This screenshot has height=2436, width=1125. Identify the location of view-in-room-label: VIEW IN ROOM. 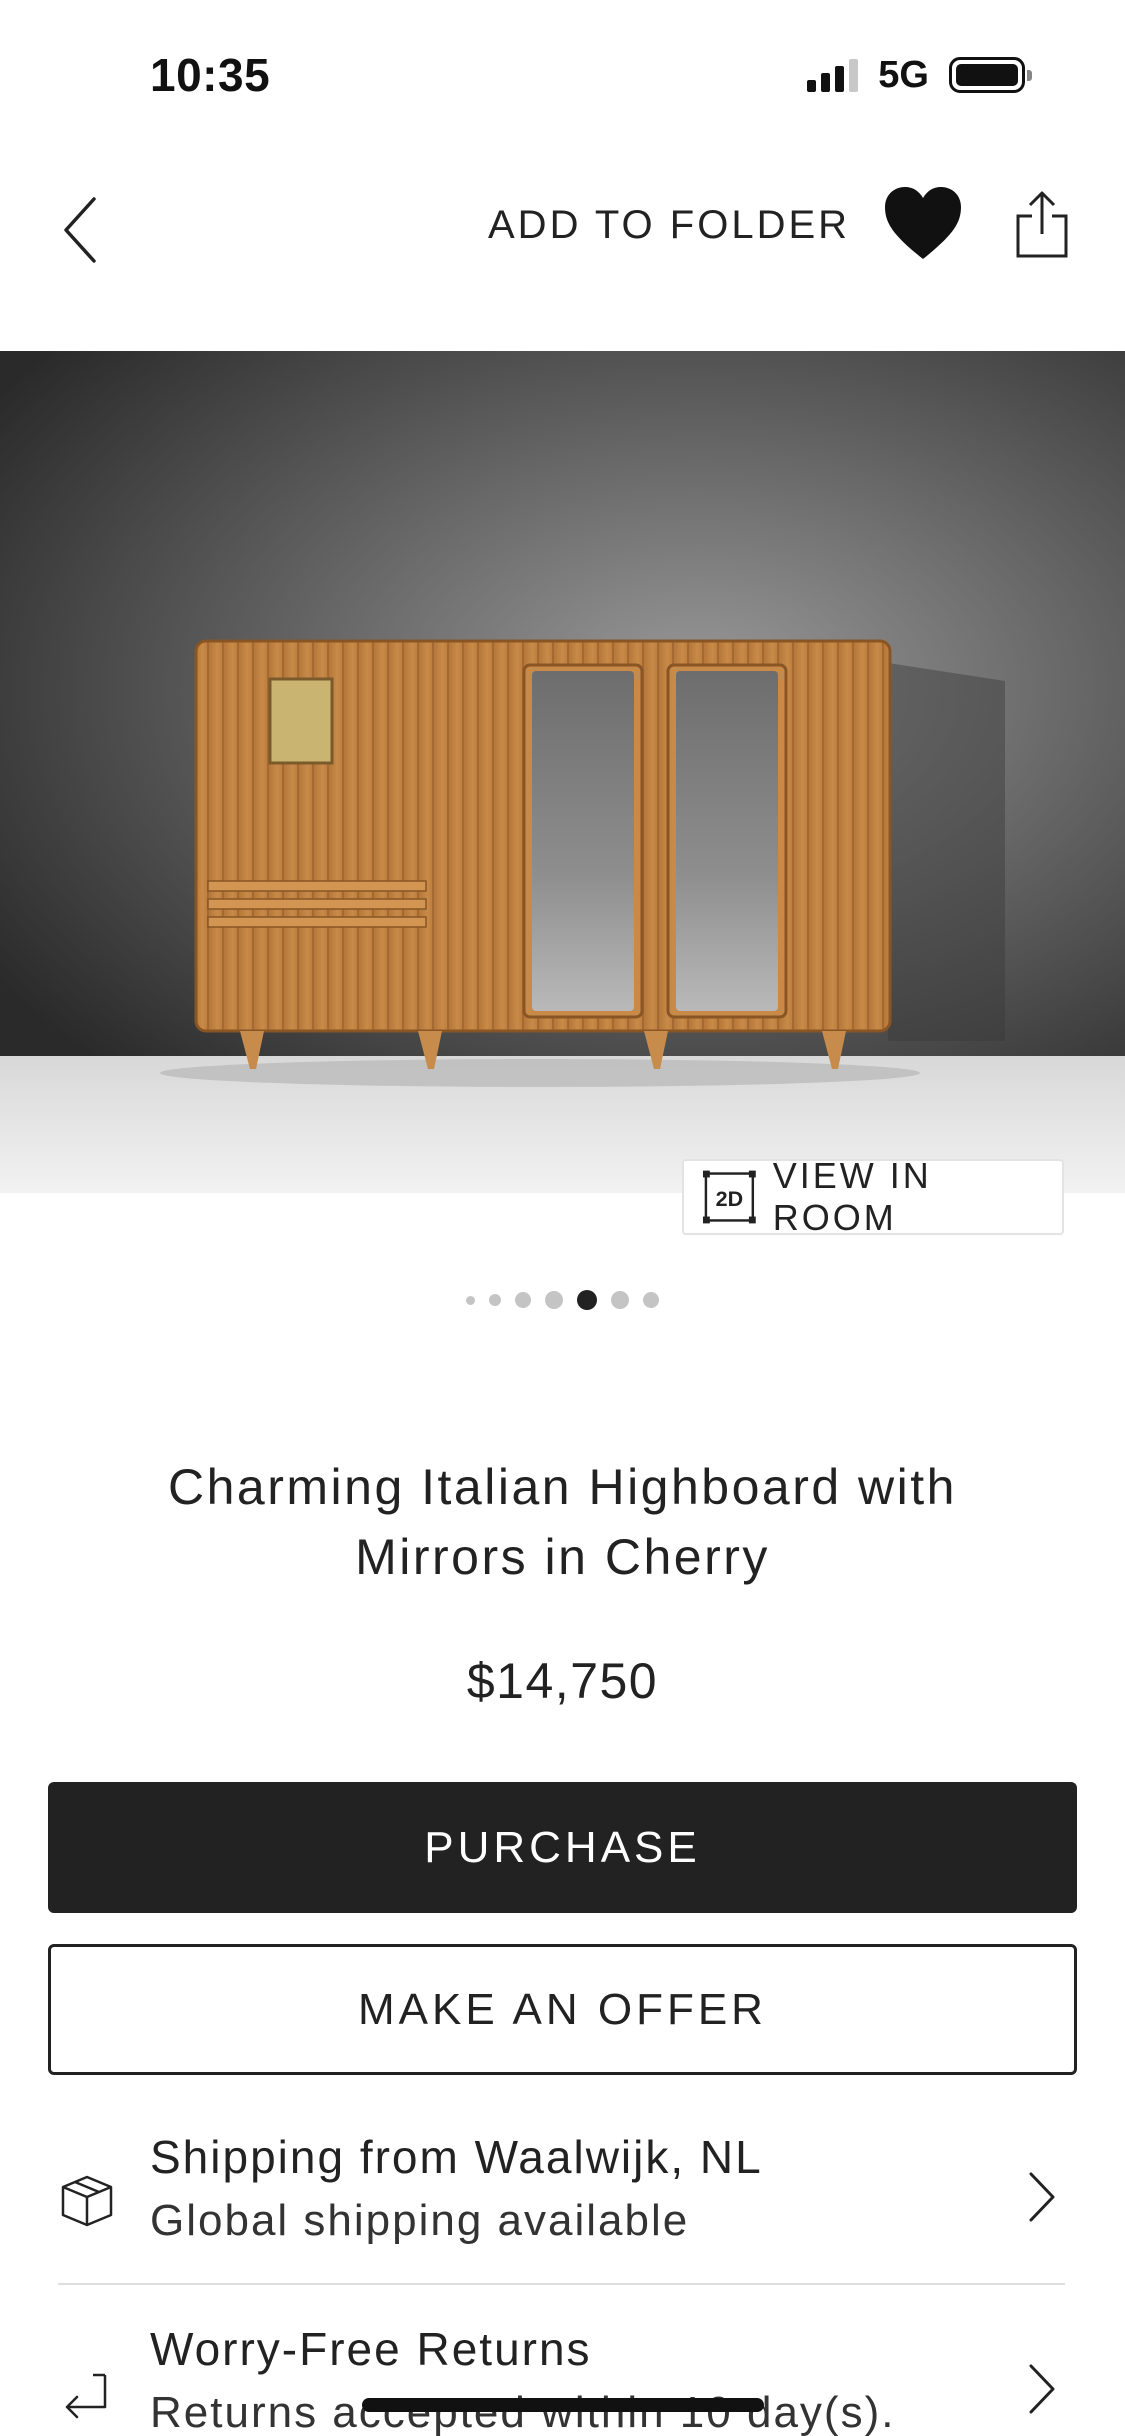
(852, 1196).